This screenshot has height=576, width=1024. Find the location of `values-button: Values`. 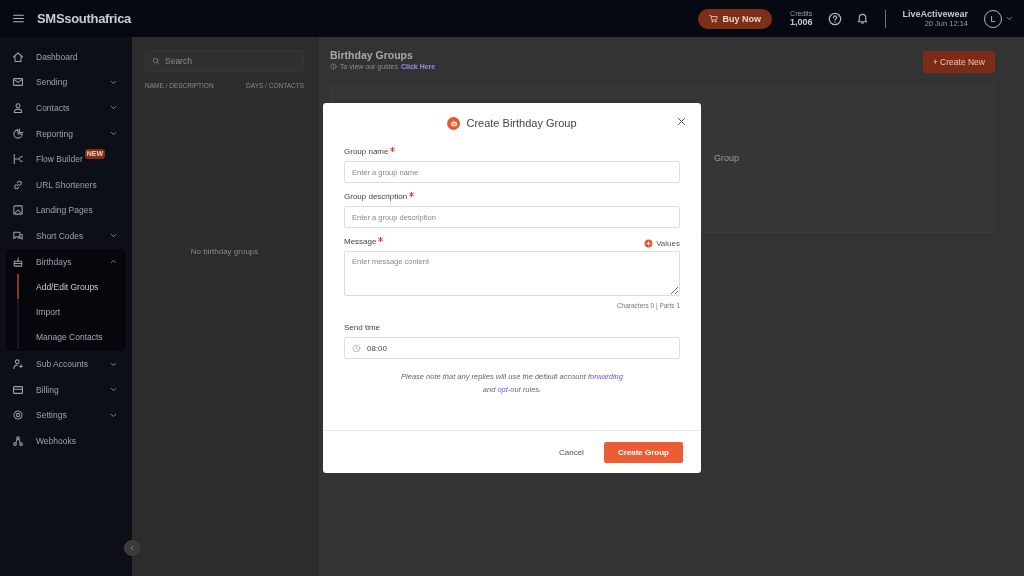

values-button: Values is located at coordinates (662, 243).